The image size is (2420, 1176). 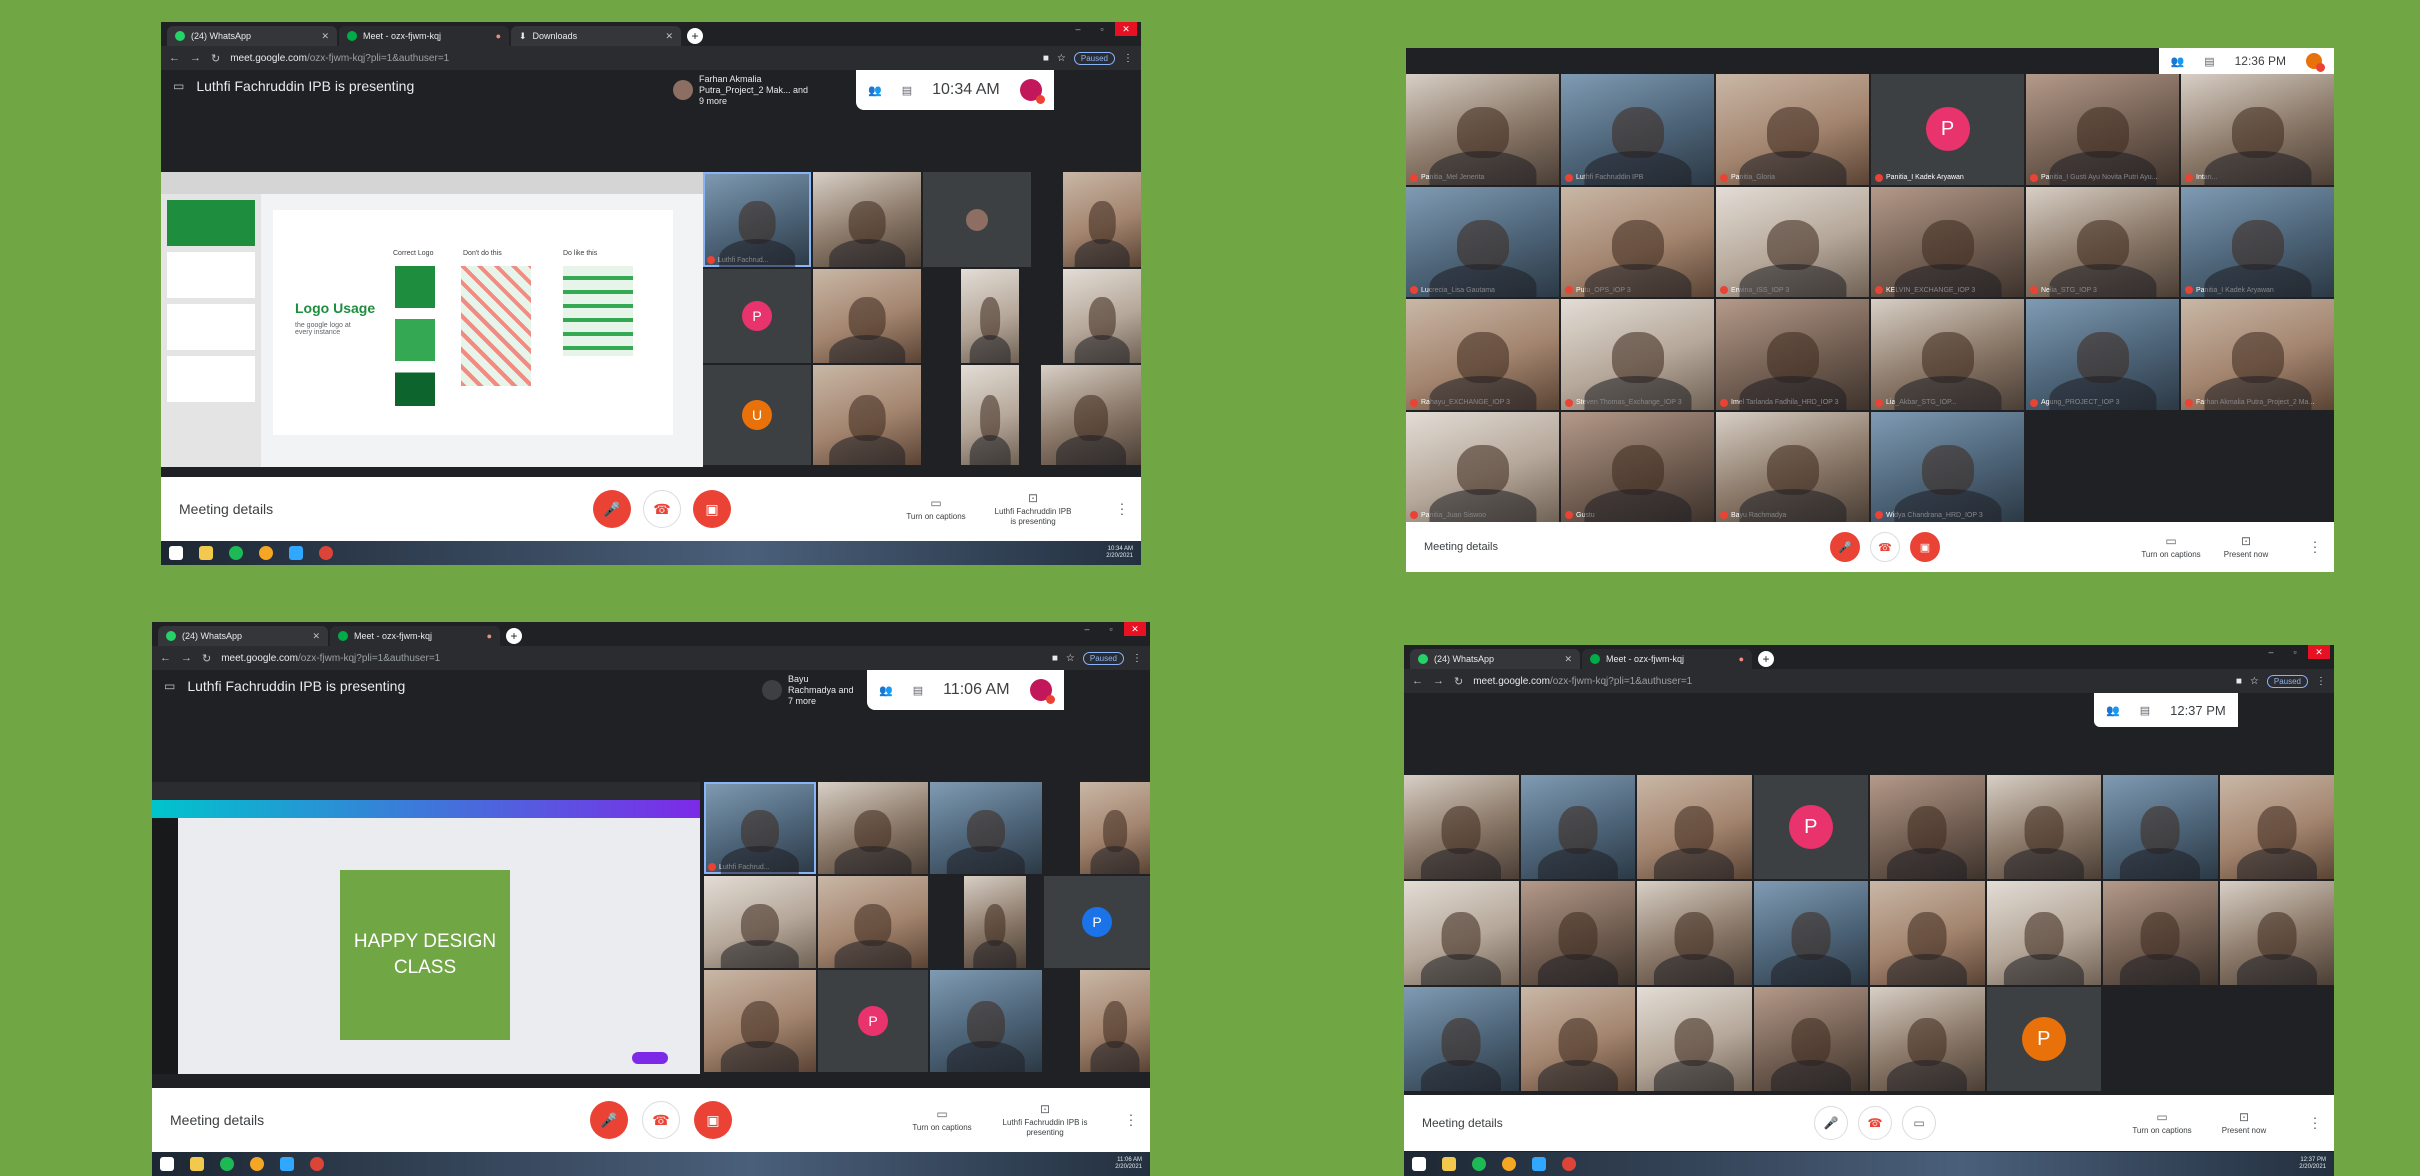 I want to click on participant-tile: Widya Chandrana_HRD_IOP 3, so click(x=1947, y=466).